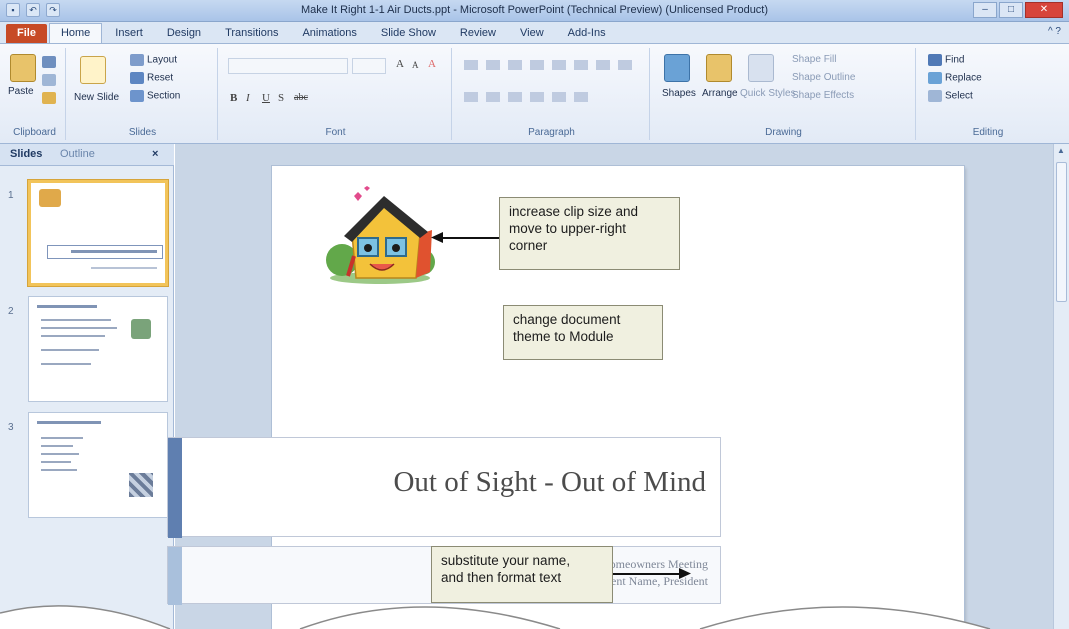 The image size is (1069, 629). Describe the element at coordinates (26, 33) in the screenshot. I see `tab-file: File` at that location.